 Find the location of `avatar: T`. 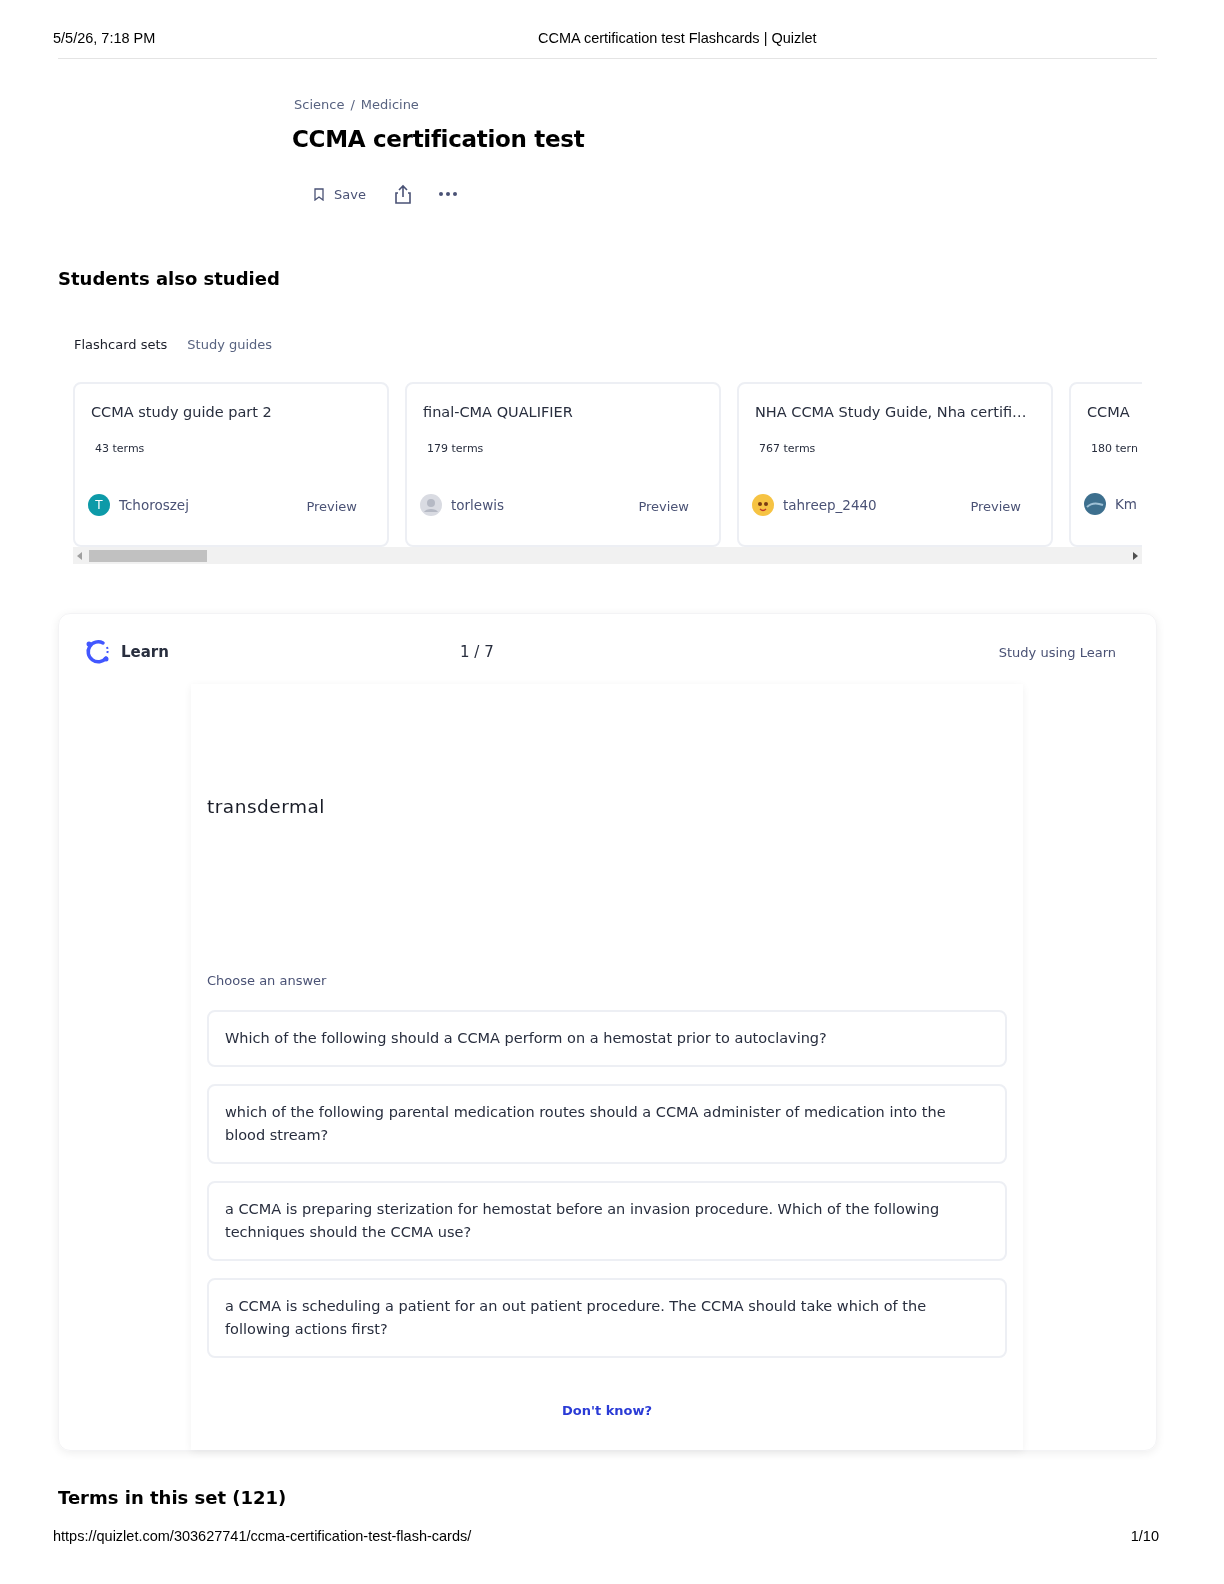

avatar: T is located at coordinates (99, 504).